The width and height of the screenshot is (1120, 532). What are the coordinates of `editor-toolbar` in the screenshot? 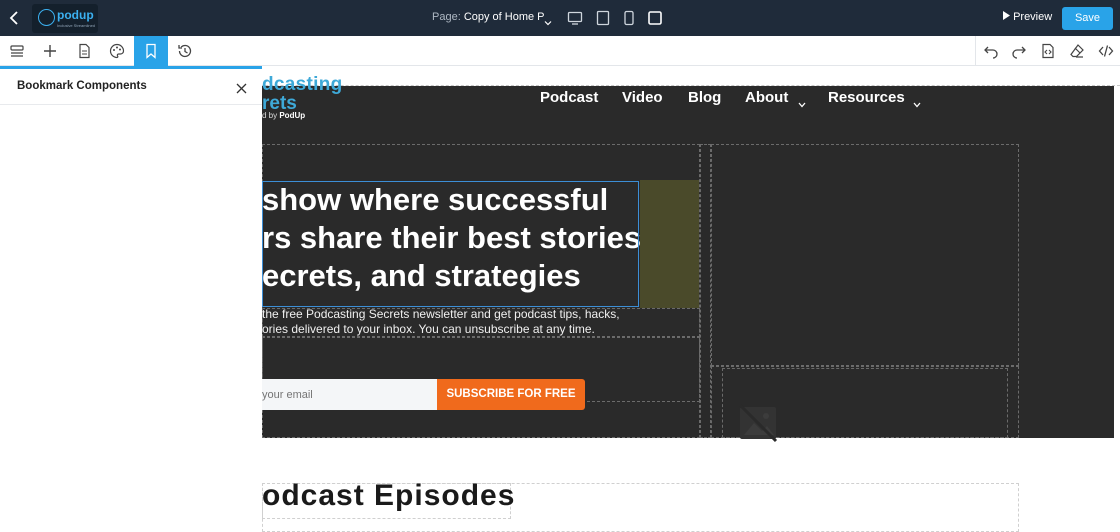 It's located at (560, 51).